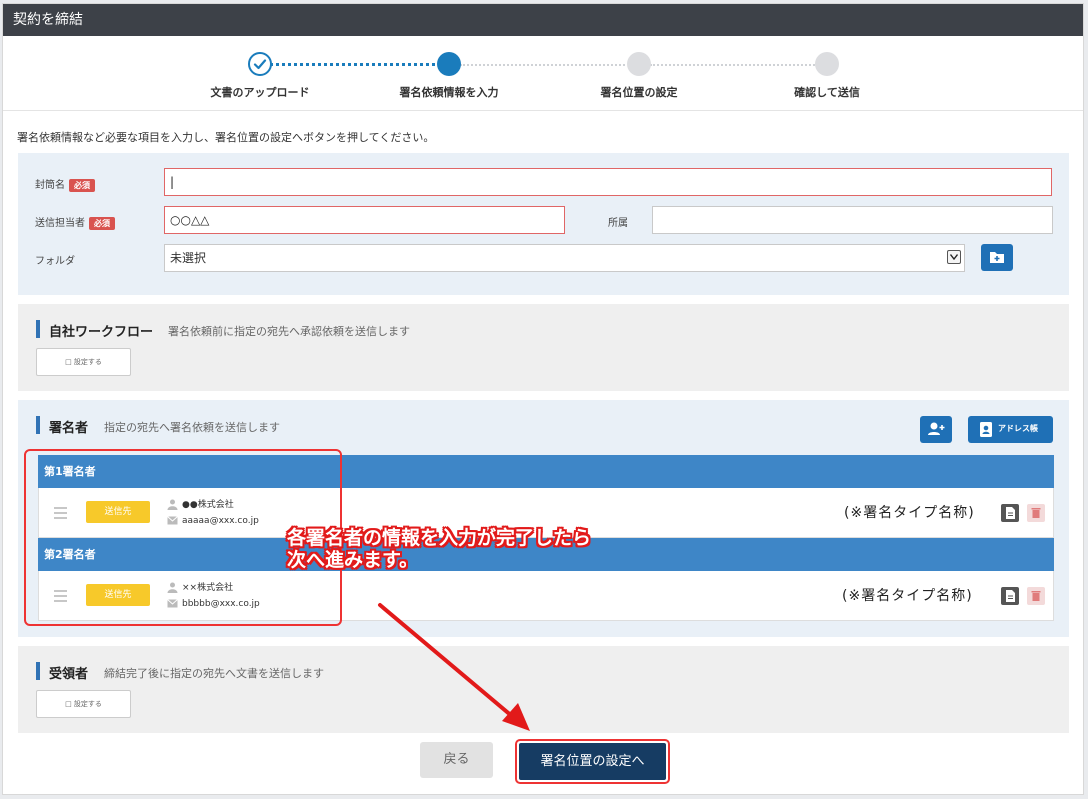 This screenshot has height=799, width=1088. I want to click on add-signer-button, so click(936, 429).